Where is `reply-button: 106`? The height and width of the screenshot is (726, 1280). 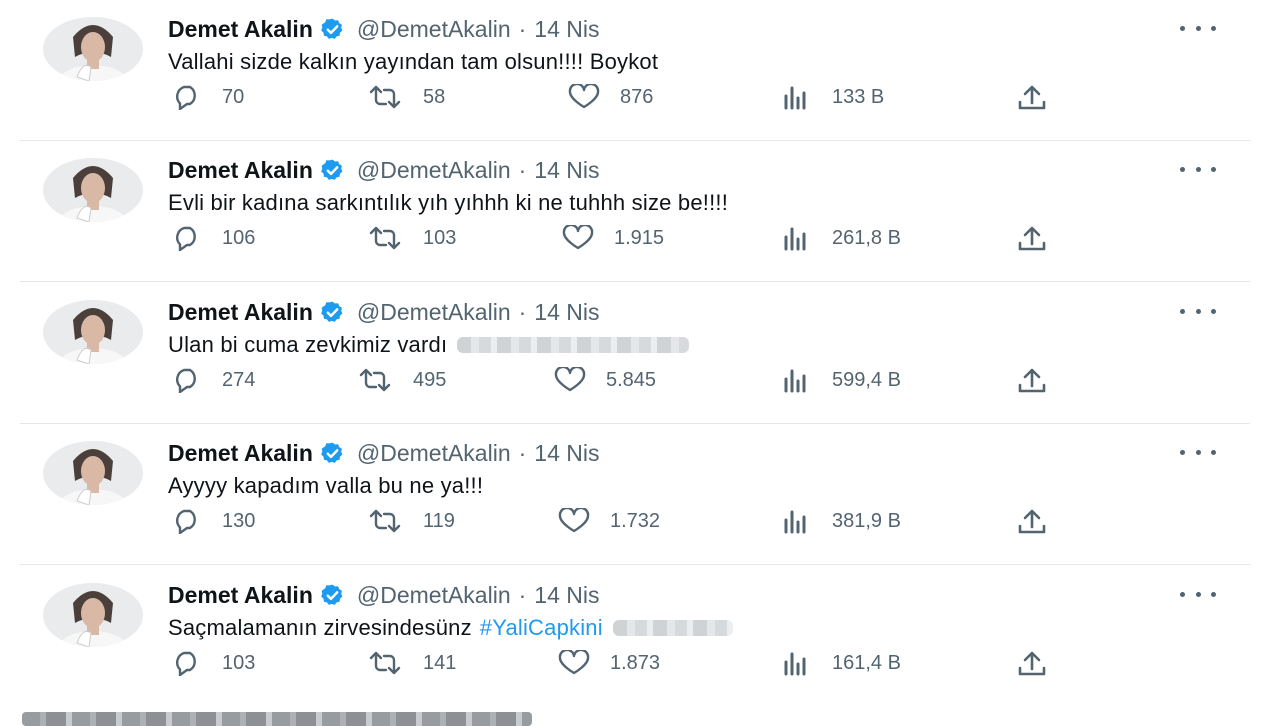
reply-button: 106 is located at coordinates (212, 238).